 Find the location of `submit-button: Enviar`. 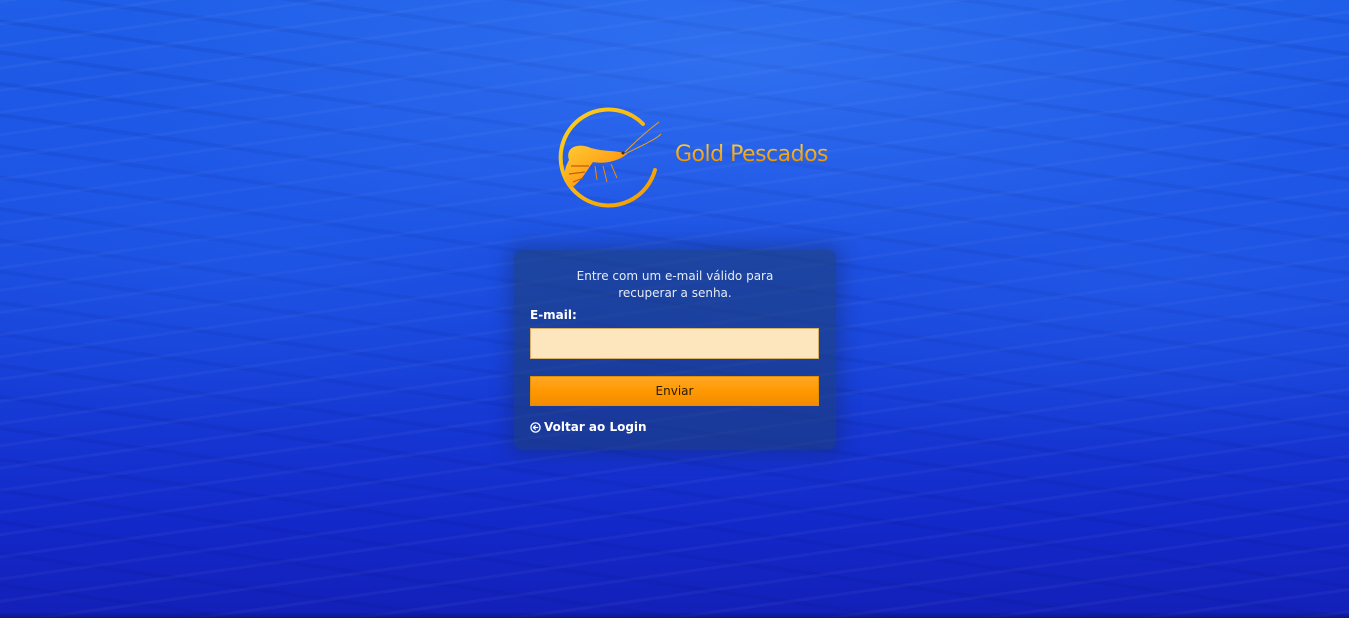

submit-button: Enviar is located at coordinates (674, 391).